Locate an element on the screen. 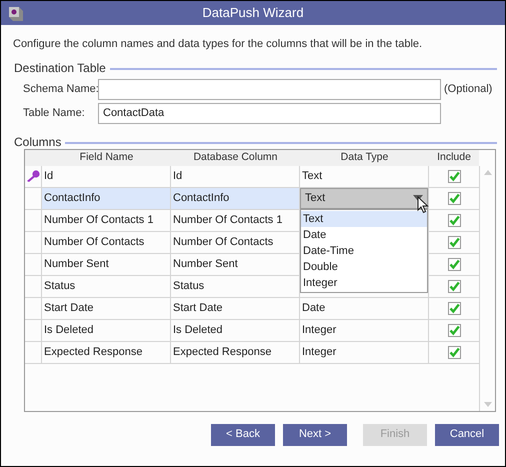 Image resolution: width=506 pixels, height=467 pixels. app-logo-icon is located at coordinates (15, 13).